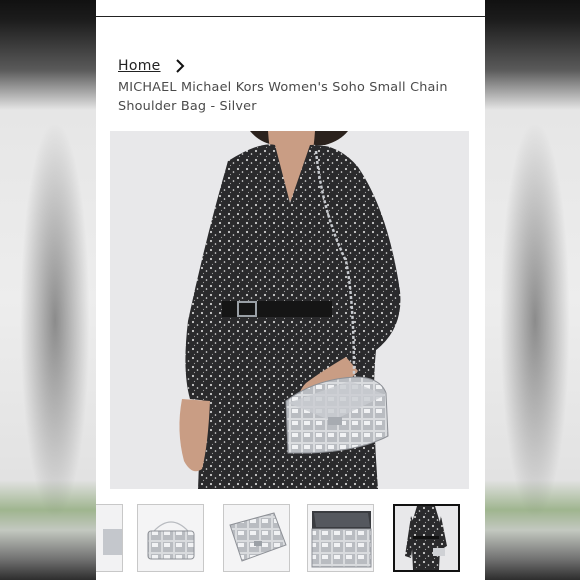 The height and width of the screenshot is (580, 580). I want to click on model-thumbnail-image, so click(426, 538).